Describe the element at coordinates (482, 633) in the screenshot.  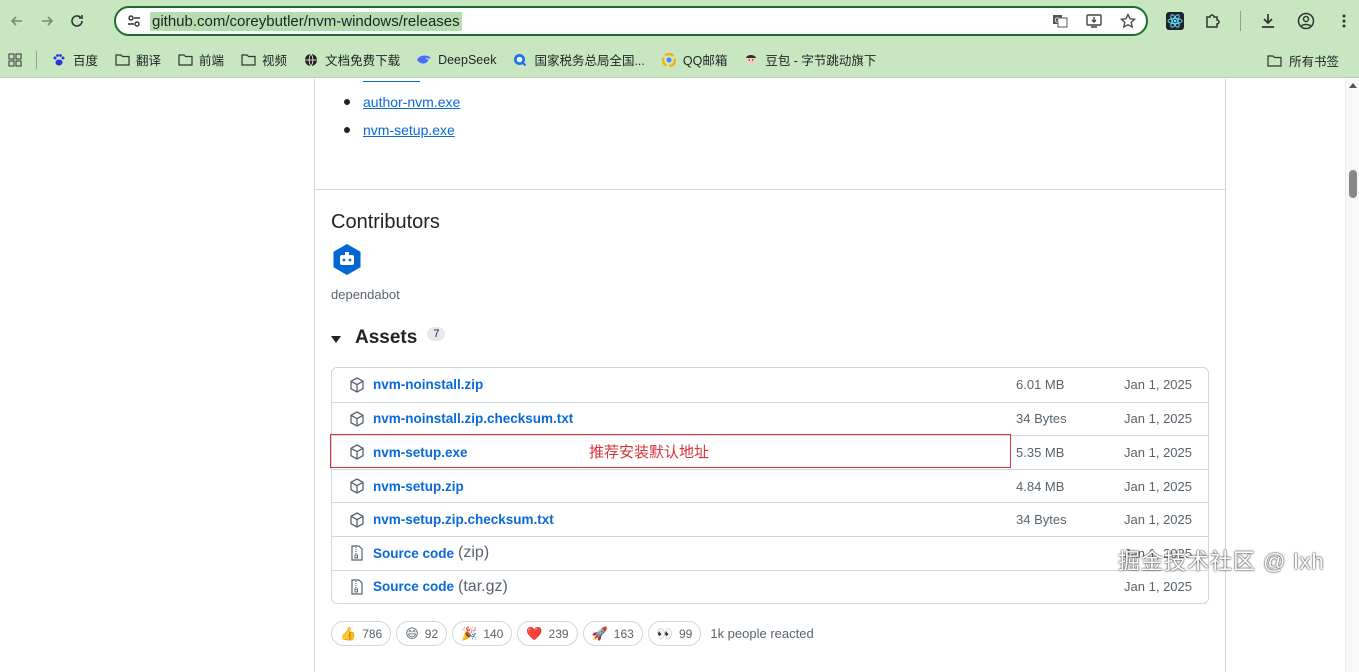
I see `reaction-button: 🎉 140` at that location.